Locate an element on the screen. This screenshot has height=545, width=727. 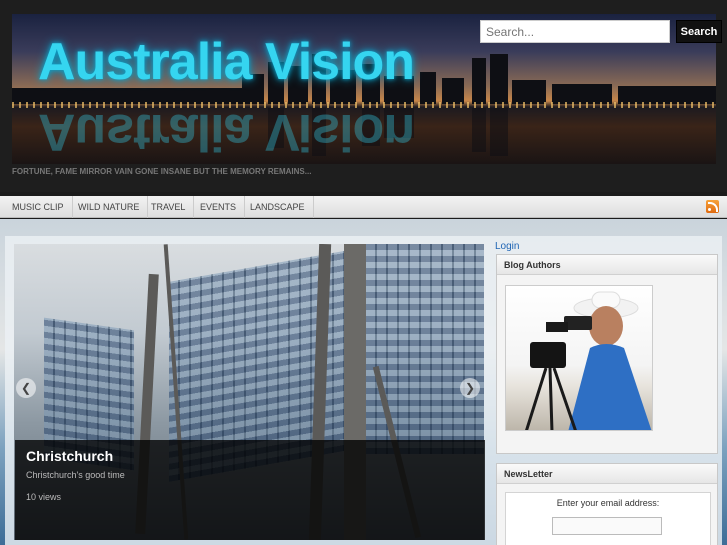
nav-item-wild-nature: WILD NATURE is located at coordinates (109, 207).